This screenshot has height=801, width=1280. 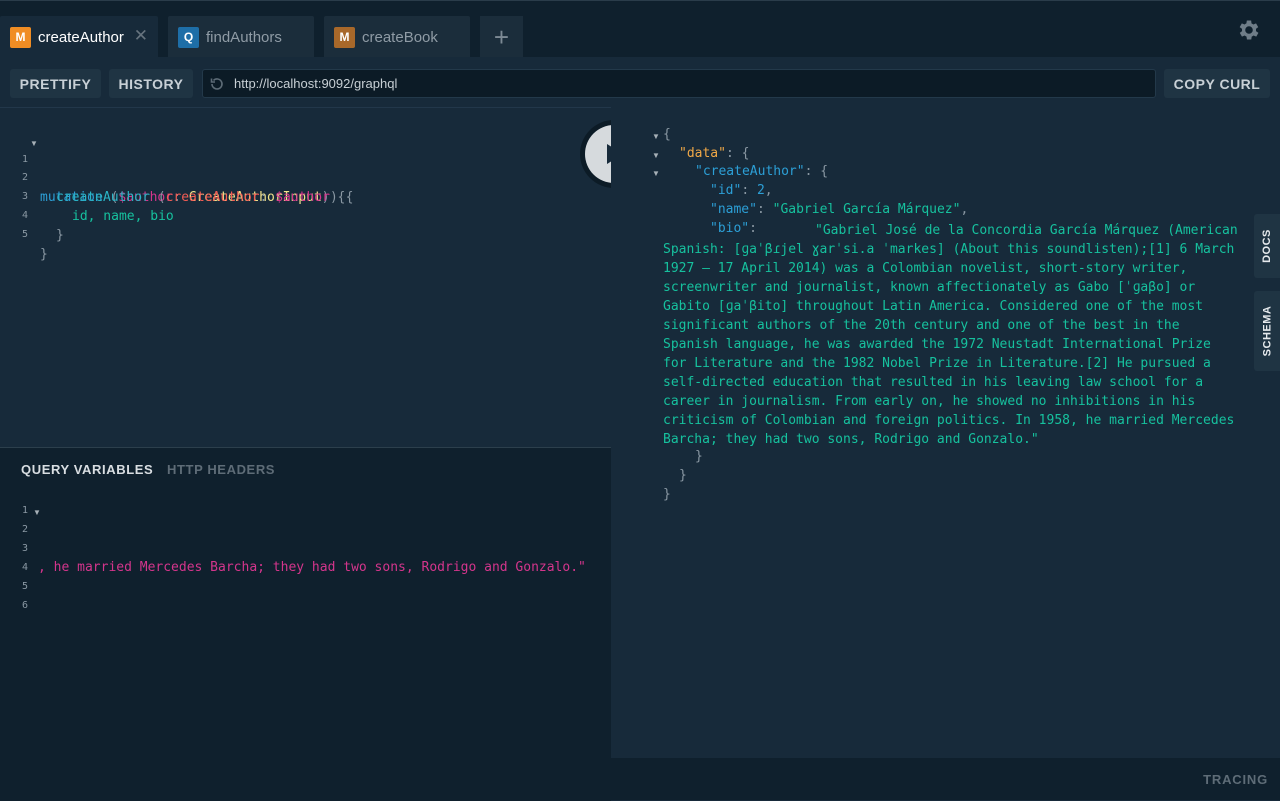 I want to click on tab-query-variables: QUERY VARIABLES, so click(x=87, y=469).